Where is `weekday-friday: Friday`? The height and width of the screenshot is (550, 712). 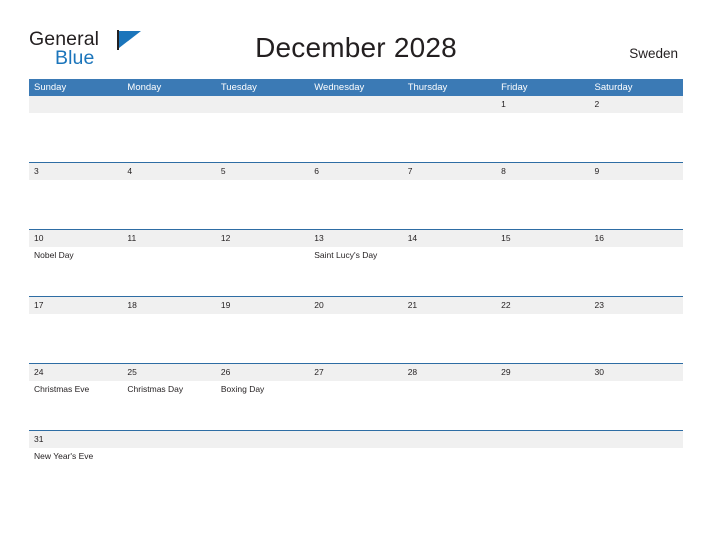 weekday-friday: Friday is located at coordinates (514, 87).